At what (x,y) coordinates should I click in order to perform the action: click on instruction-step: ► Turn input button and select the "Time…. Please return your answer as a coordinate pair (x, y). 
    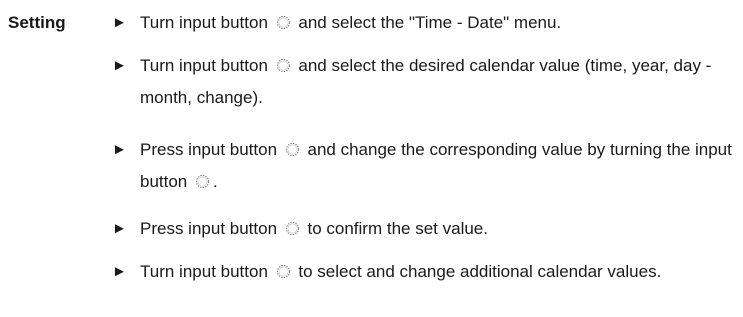
    Looking at the image, I should click on (422, 23).